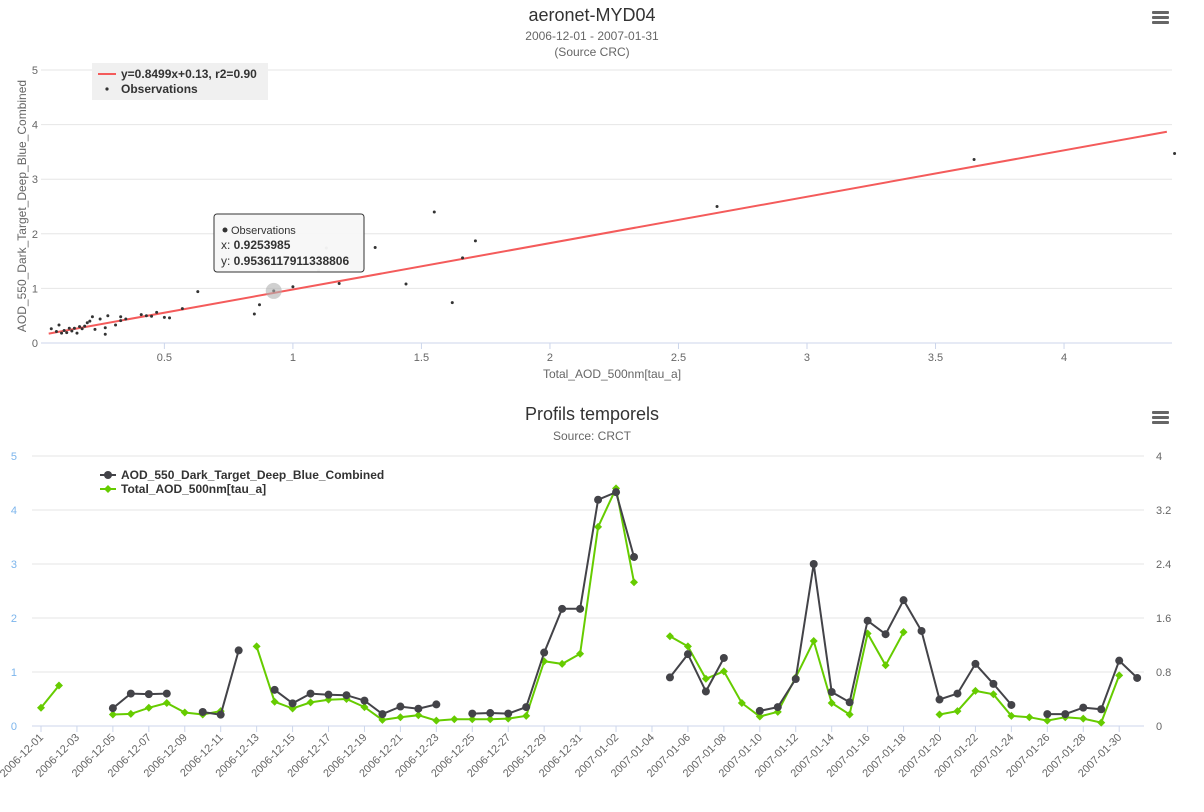 The height and width of the screenshot is (812, 1204). Describe the element at coordinates (183, 489) in the screenshot. I see `legend-item-total-aod: Total_AOD_500nm[tau_a]` at that location.